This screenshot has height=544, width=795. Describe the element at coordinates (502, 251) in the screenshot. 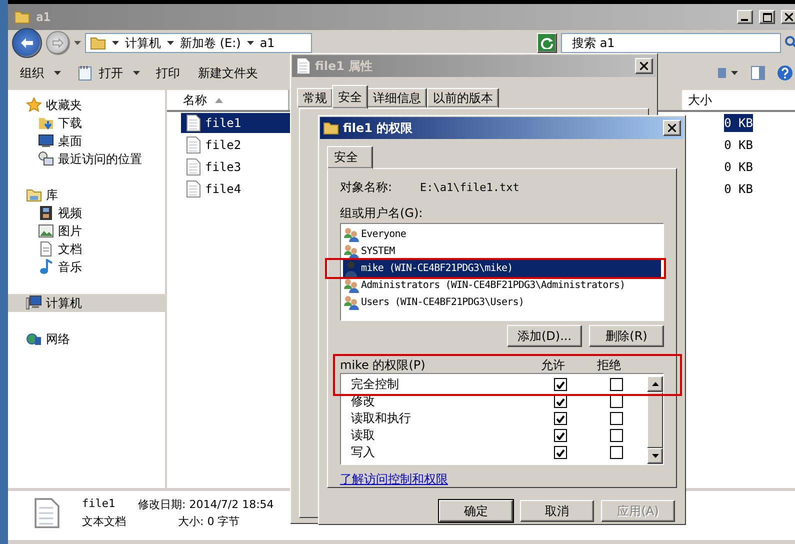

I see `user-item: SYSTEM` at that location.